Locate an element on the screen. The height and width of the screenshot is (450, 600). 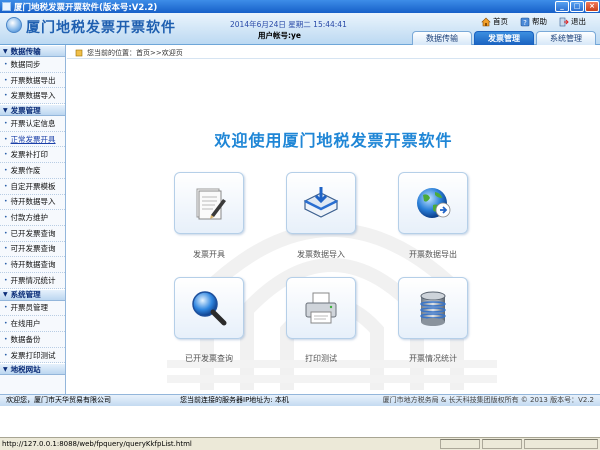
sidebar-item-label: 发票补打印 is located at coordinates (29, 155).